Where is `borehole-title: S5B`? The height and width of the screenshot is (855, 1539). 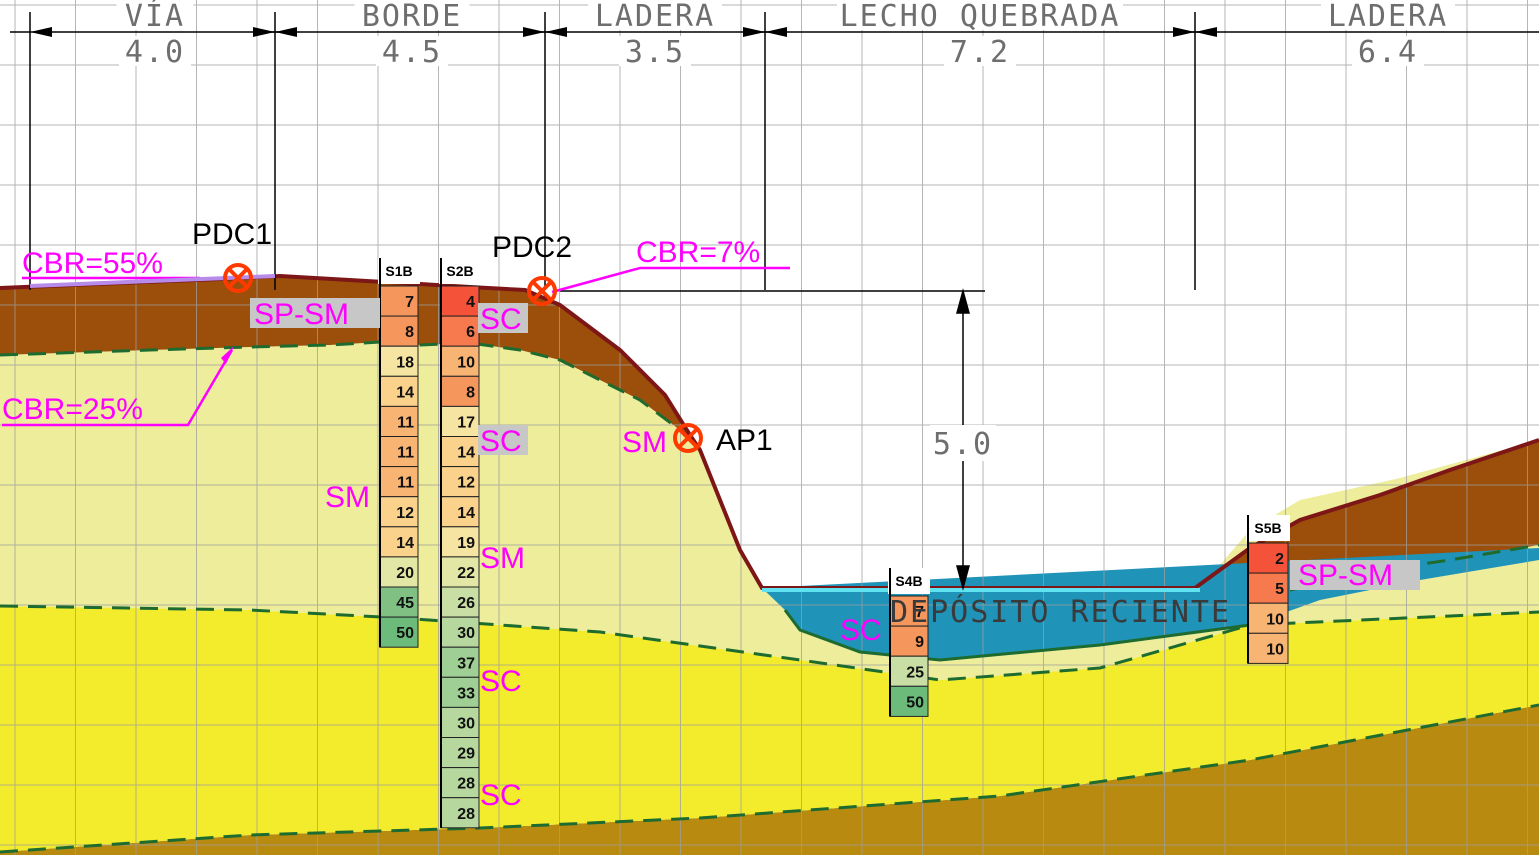 borehole-title: S5B is located at coordinates (1267, 528).